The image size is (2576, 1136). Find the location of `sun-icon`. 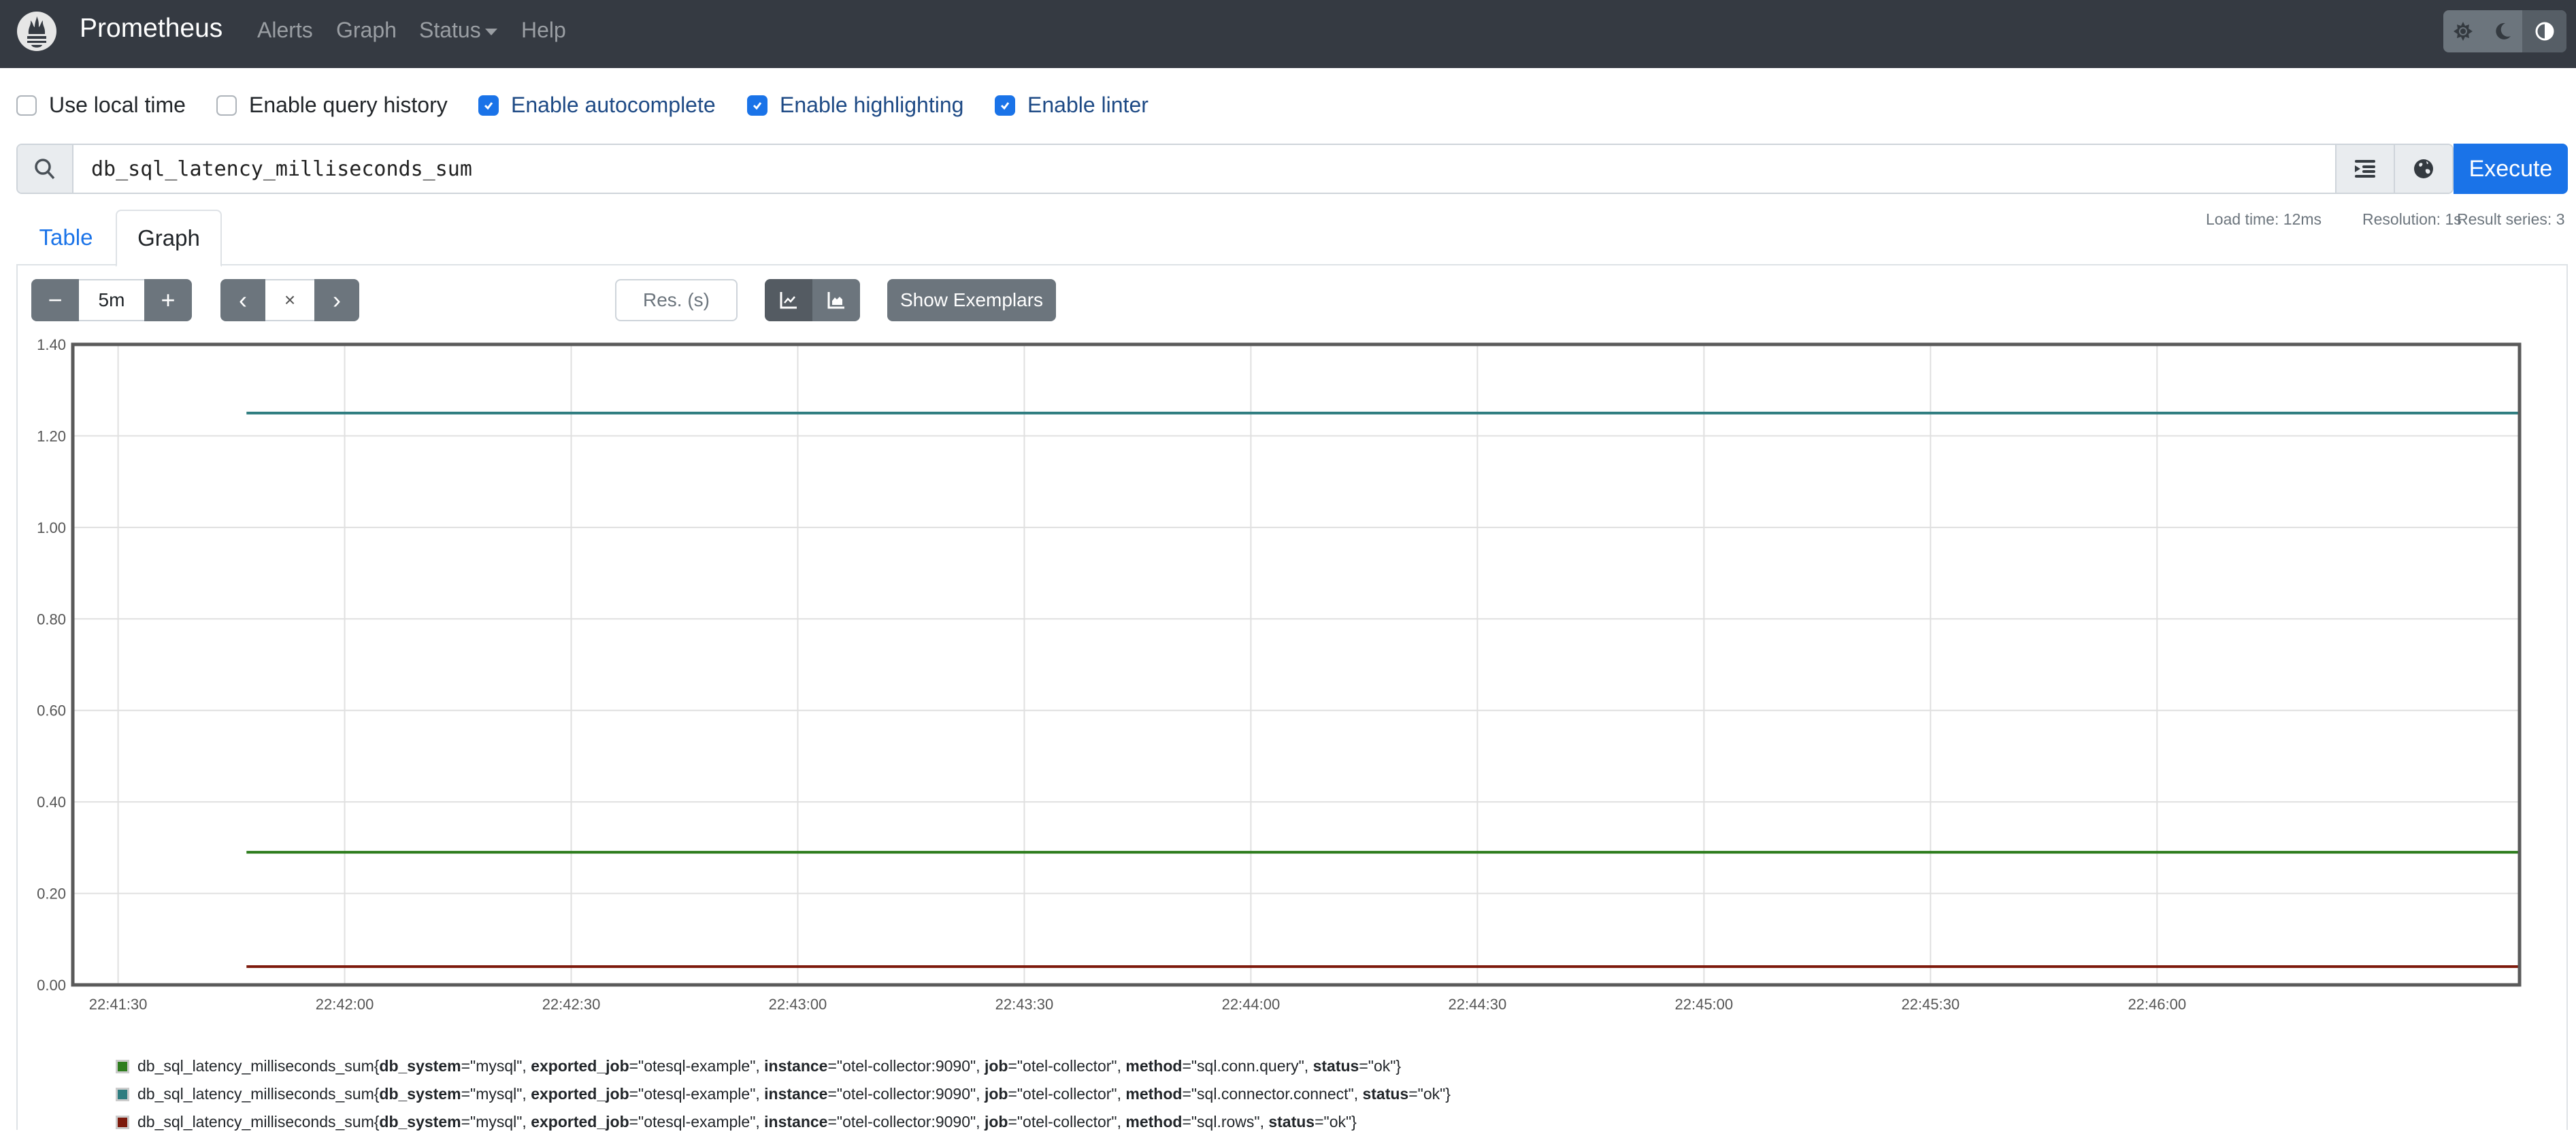

sun-icon is located at coordinates (2463, 31).